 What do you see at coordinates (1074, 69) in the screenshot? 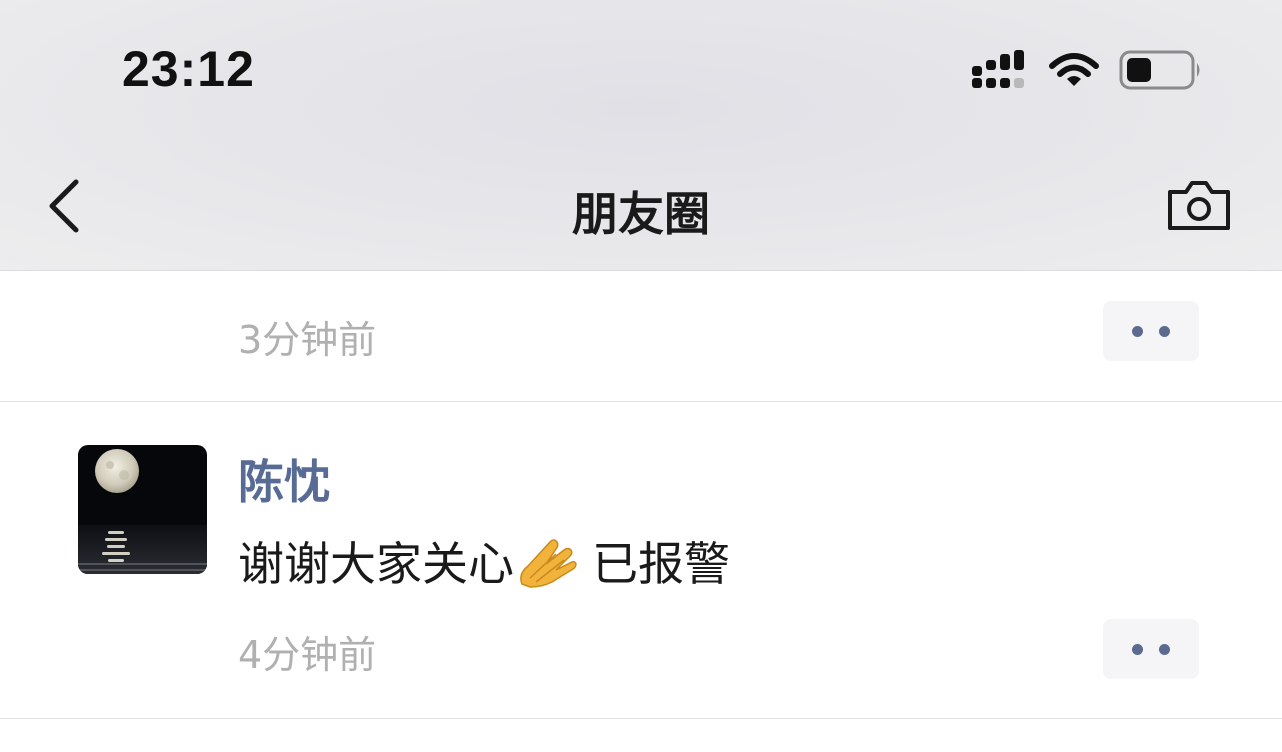
I see `wifi-icon` at bounding box center [1074, 69].